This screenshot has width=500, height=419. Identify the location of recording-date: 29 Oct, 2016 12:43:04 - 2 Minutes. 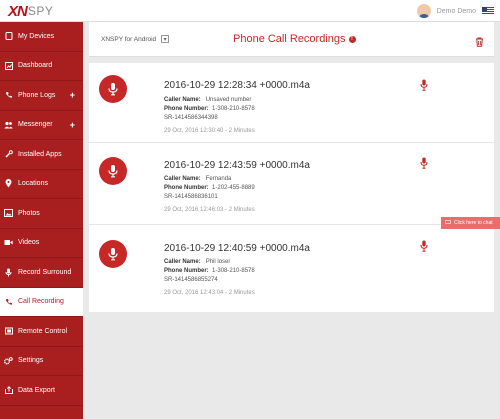
(209, 293).